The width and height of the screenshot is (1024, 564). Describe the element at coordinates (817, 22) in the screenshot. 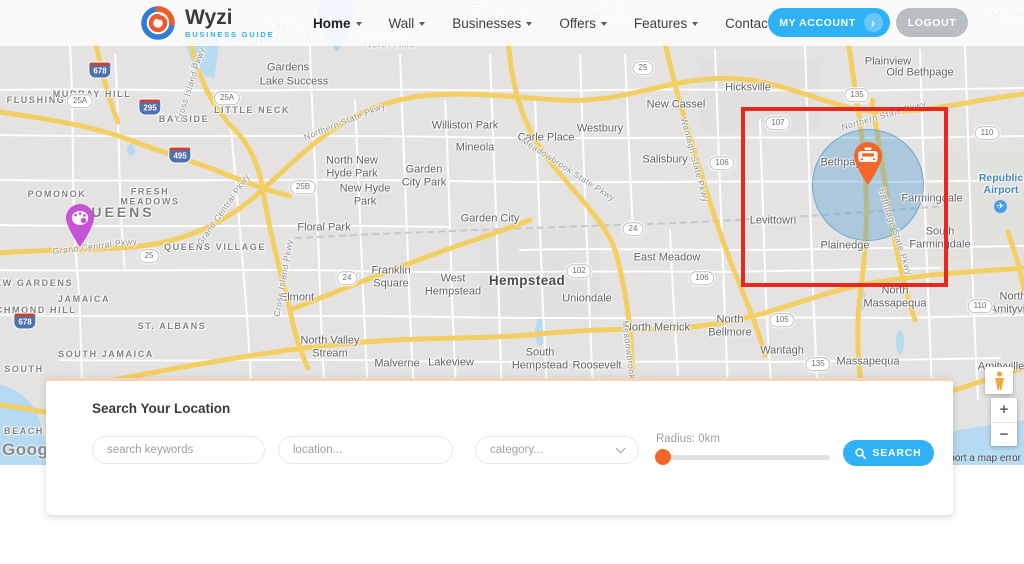

I see `my-account-label: MY ACCOUNT` at that location.